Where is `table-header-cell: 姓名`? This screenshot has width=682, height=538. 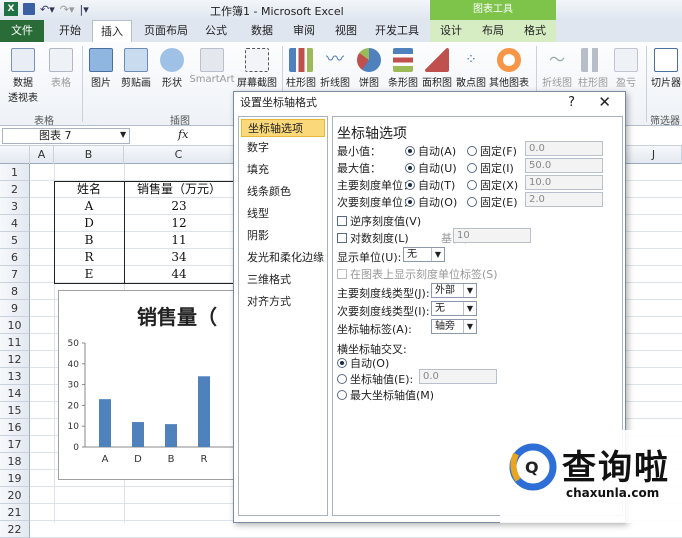
table-header-cell: 姓名 is located at coordinates (89, 189).